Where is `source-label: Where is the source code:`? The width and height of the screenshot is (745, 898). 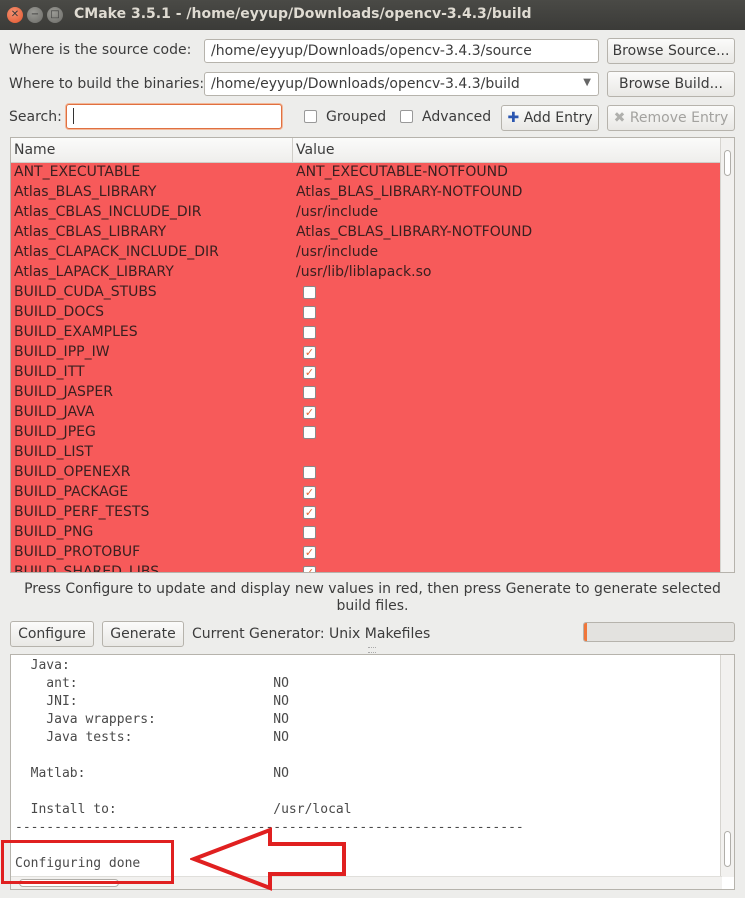 source-label: Where is the source code: is located at coordinates (100, 50).